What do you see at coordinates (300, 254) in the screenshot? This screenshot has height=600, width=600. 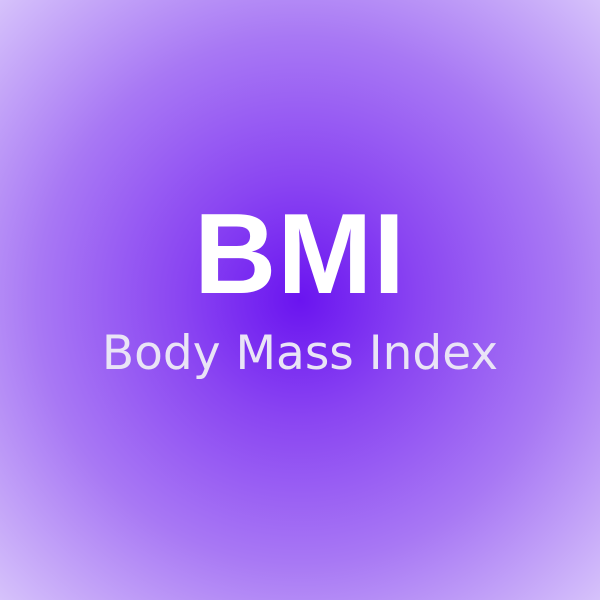 I see `acronym-heading: BMI` at bounding box center [300, 254].